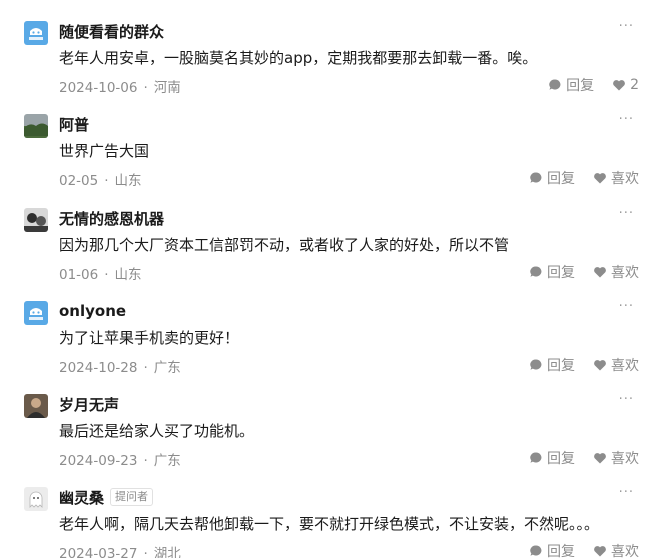 Image resolution: width=650 pixels, height=558 pixels. I want to click on like-label: 2, so click(634, 85).